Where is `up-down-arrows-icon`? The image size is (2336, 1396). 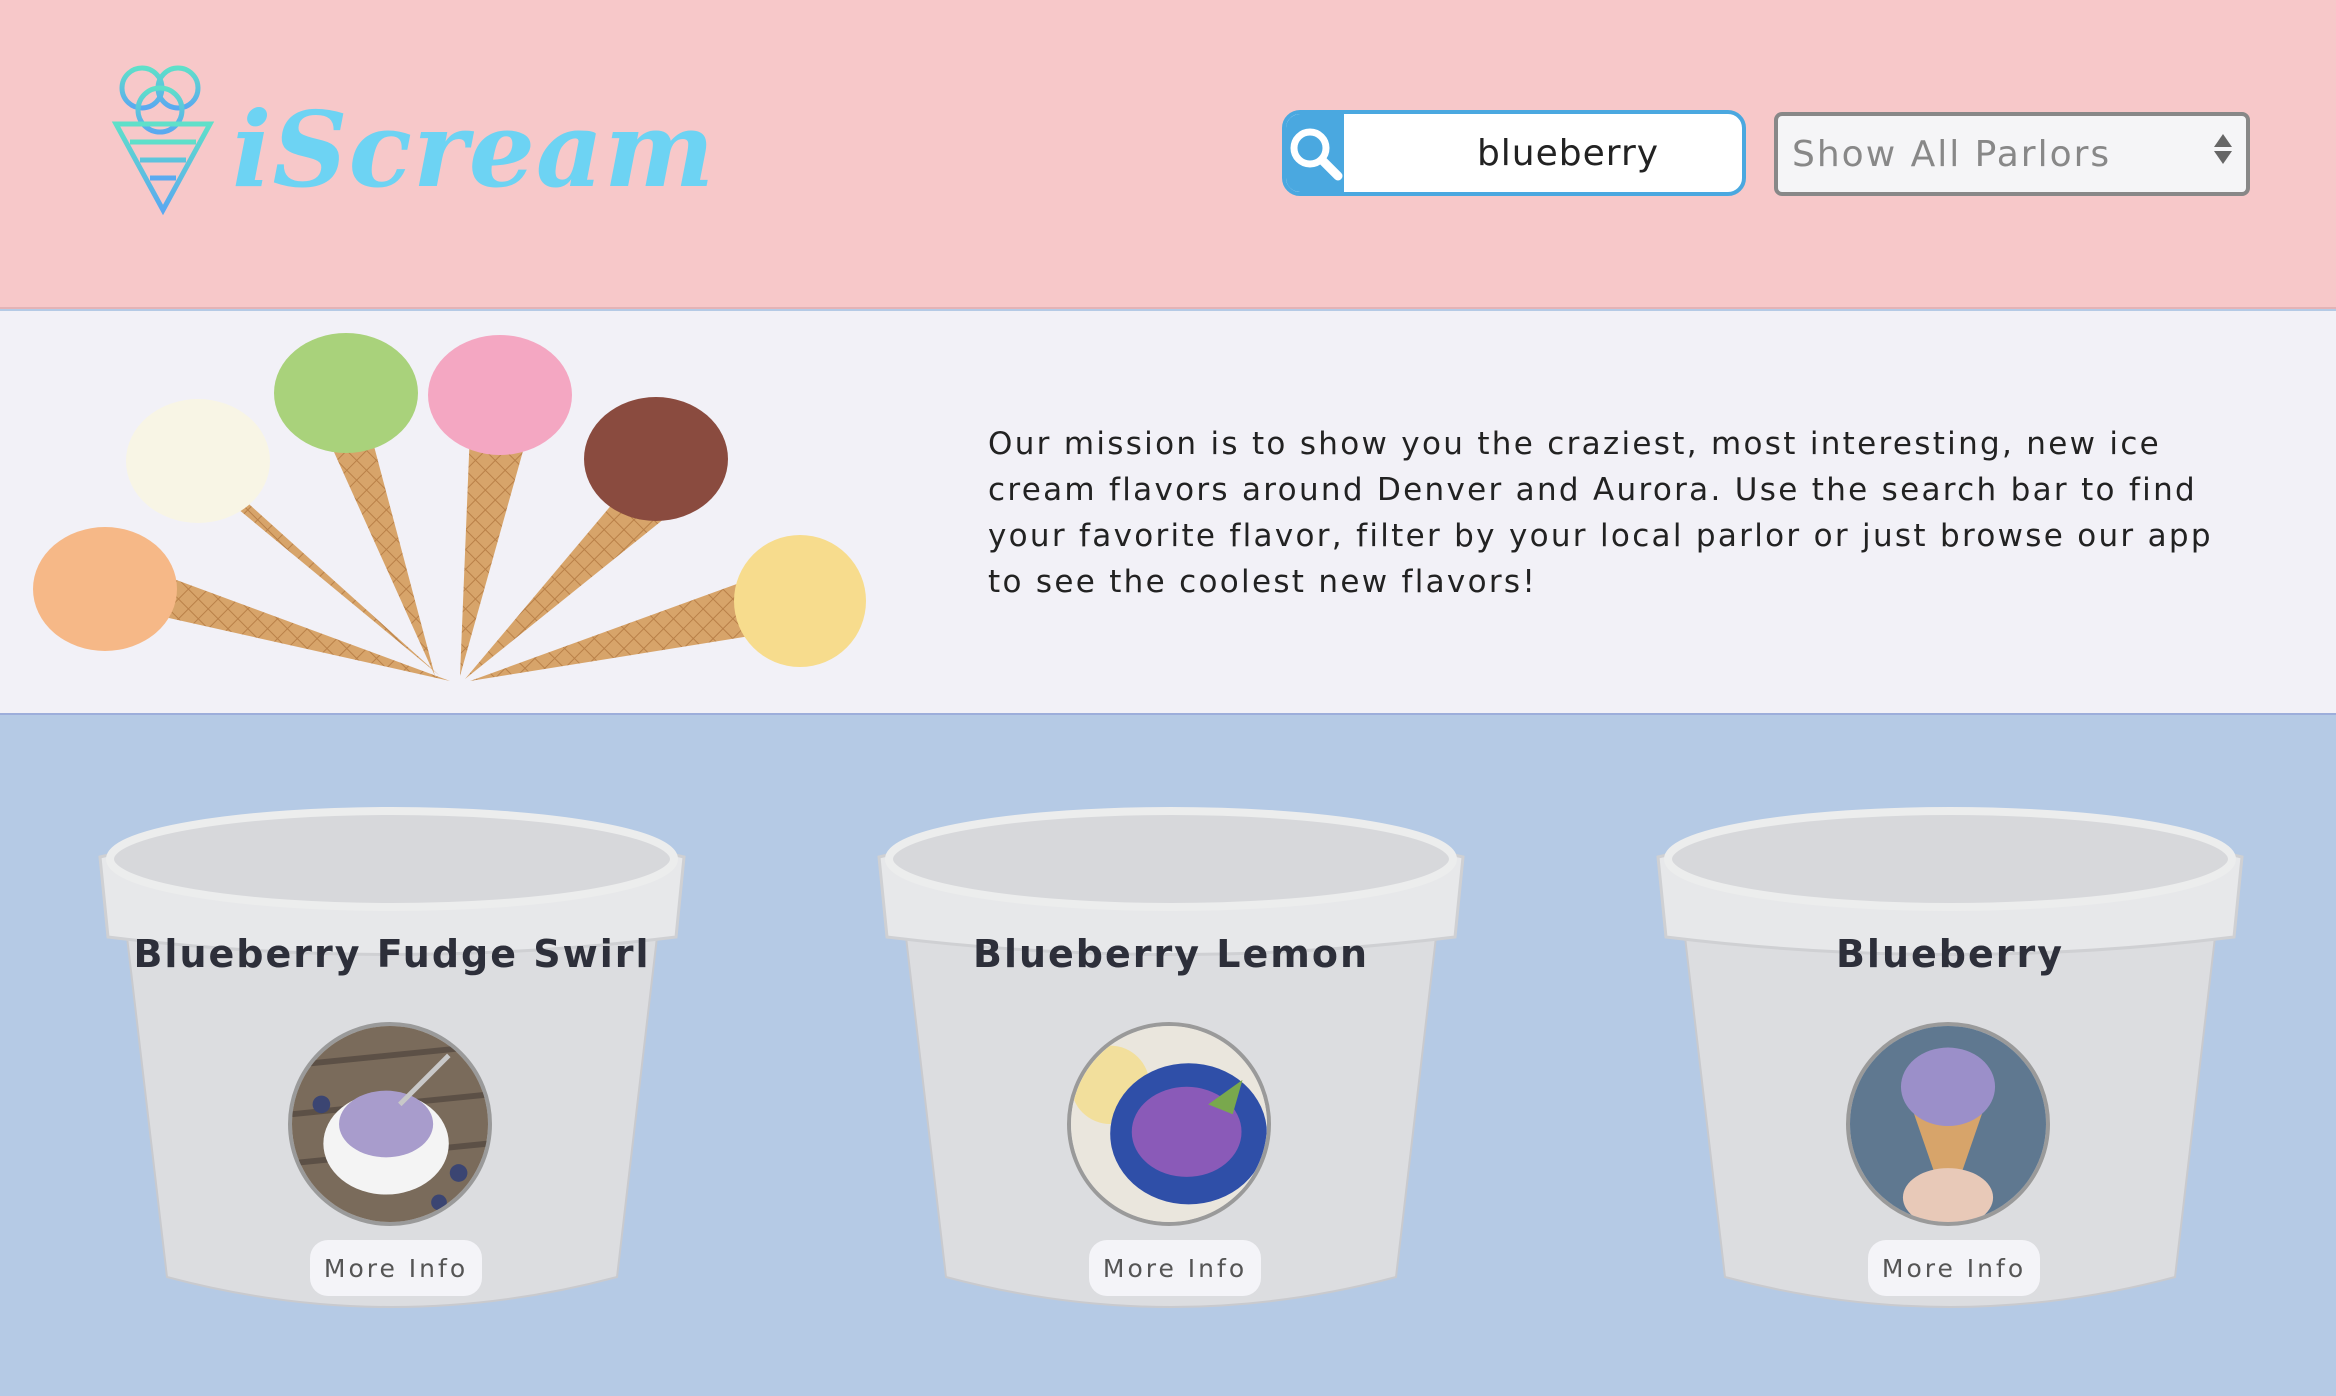
up-down-arrows-icon is located at coordinates (2223, 149).